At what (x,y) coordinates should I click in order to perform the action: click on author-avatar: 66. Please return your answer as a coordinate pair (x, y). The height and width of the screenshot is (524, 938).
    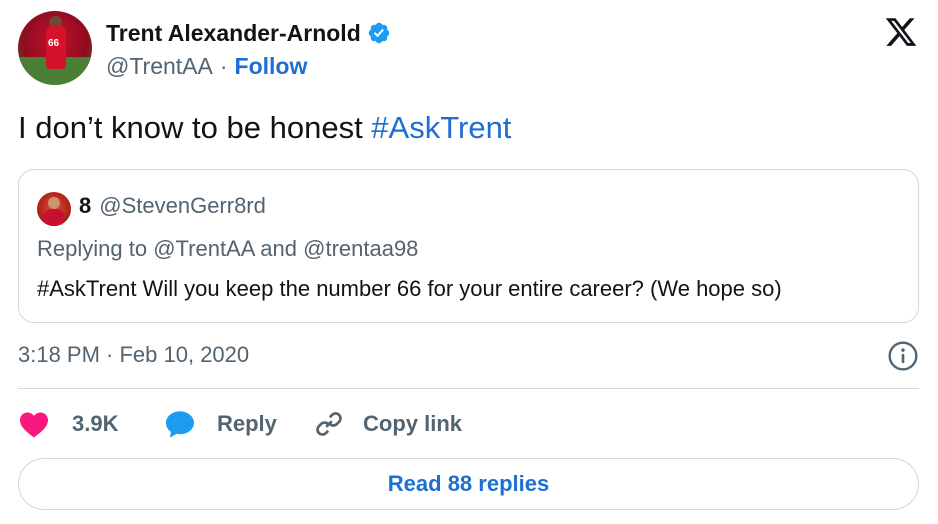
    Looking at the image, I should click on (55, 48).